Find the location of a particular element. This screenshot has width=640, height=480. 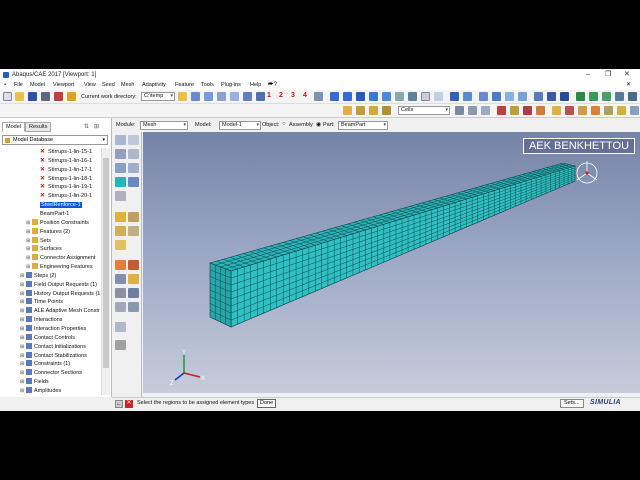

new-file-icon is located at coordinates (7, 96).